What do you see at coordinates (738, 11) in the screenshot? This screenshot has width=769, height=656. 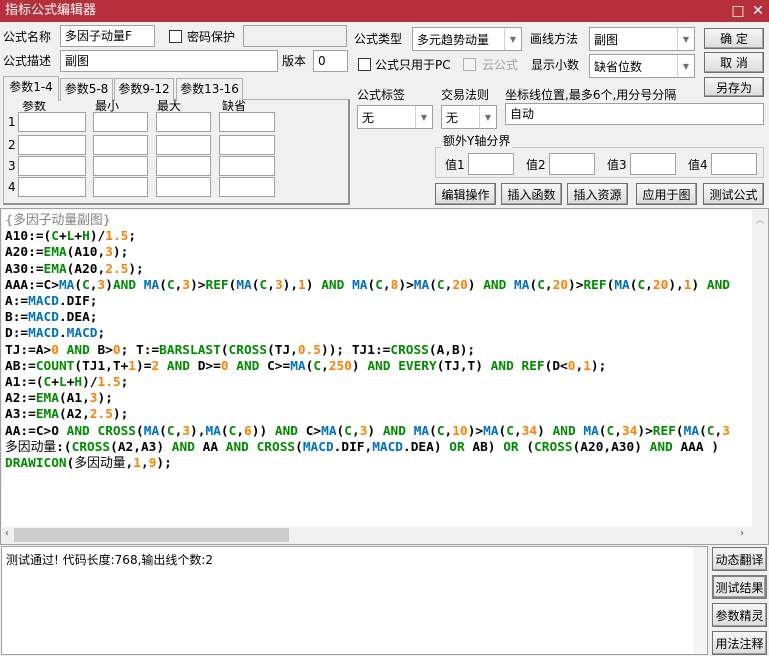 I see `maximize-icon: □` at bounding box center [738, 11].